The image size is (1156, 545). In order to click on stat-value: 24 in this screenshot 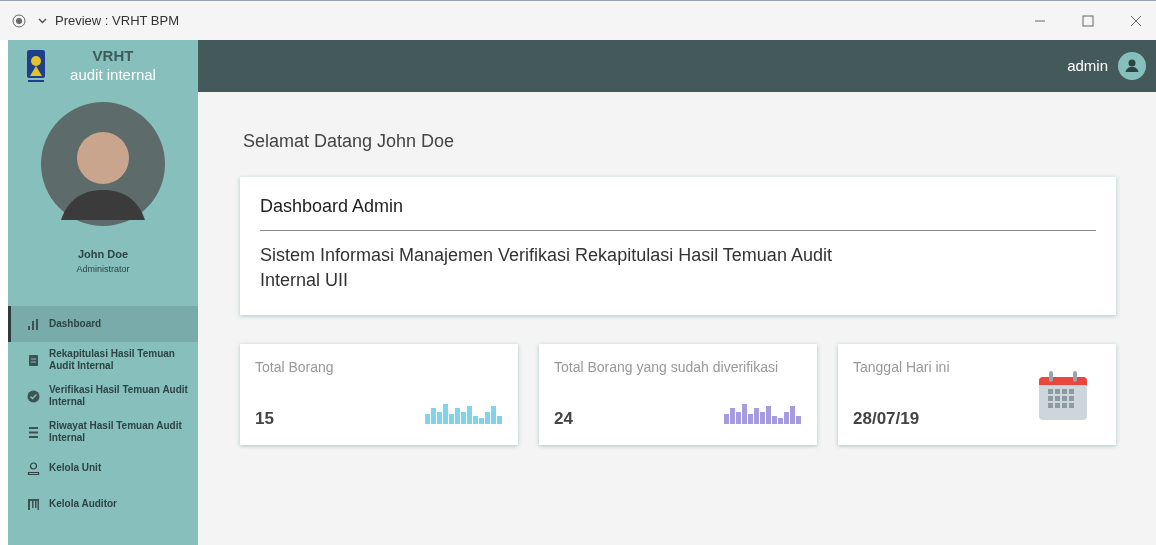, I will do `click(563, 419)`.